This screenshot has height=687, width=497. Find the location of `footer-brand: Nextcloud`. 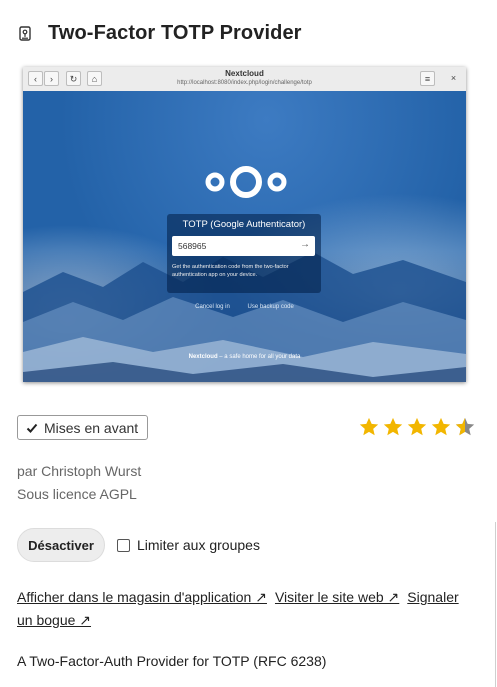

footer-brand: Nextcloud is located at coordinates (203, 357).